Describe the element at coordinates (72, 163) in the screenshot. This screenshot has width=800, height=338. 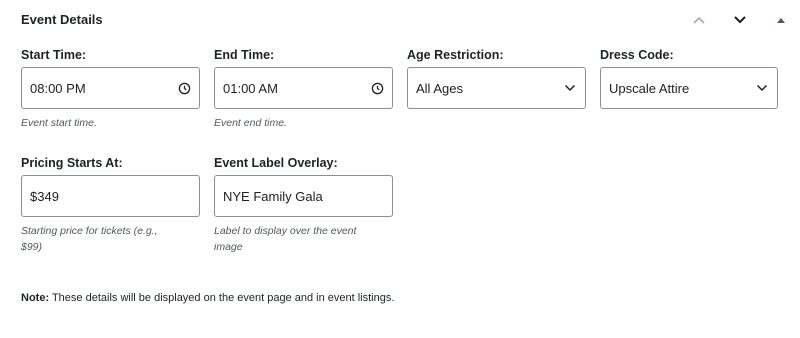
I see `pricing-label: Pricing Starts At:` at that location.